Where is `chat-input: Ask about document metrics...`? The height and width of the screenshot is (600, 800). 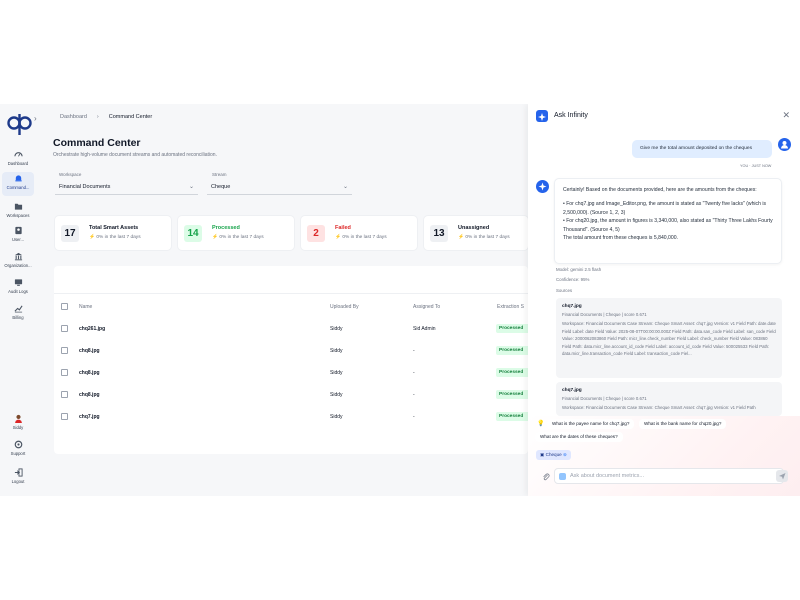 chat-input: Ask about document metrics... is located at coordinates (669, 476).